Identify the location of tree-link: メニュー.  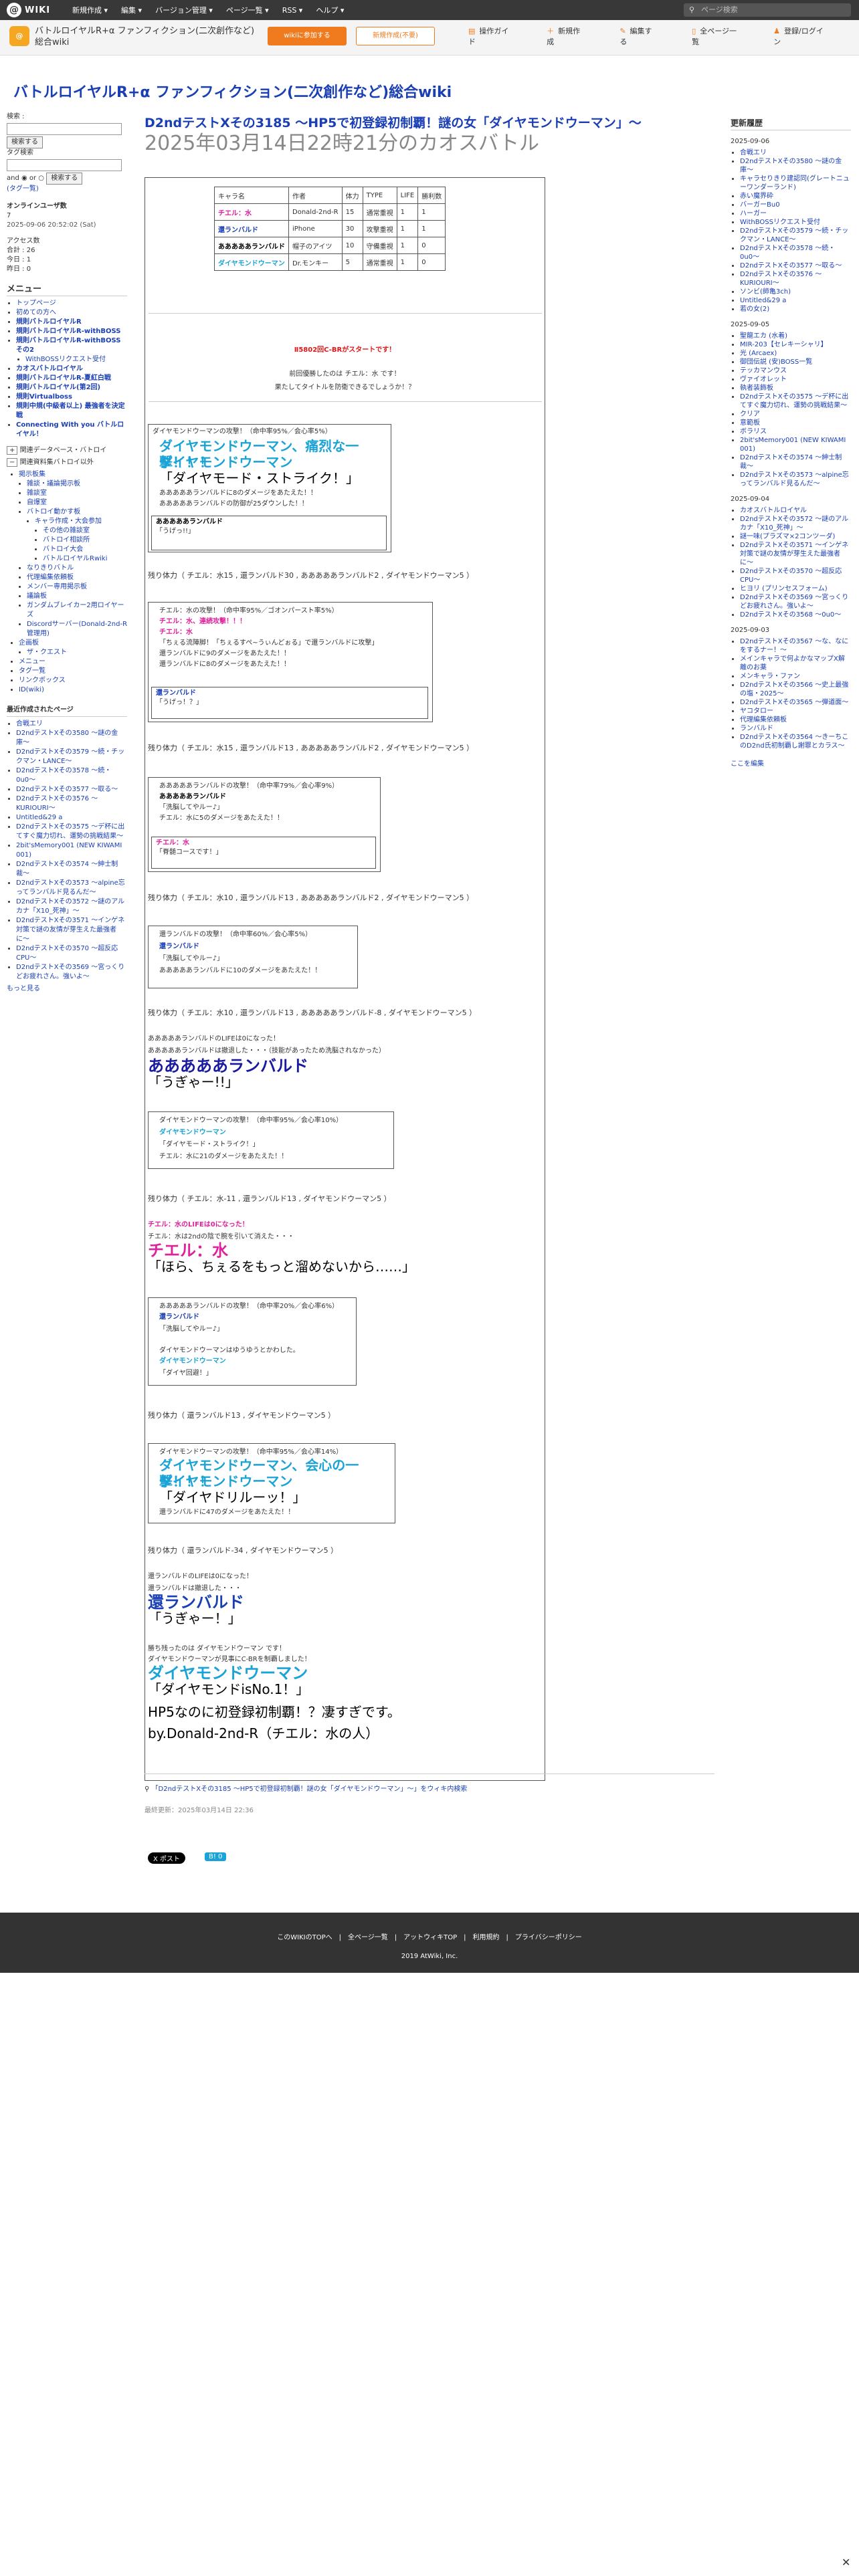
(32, 661).